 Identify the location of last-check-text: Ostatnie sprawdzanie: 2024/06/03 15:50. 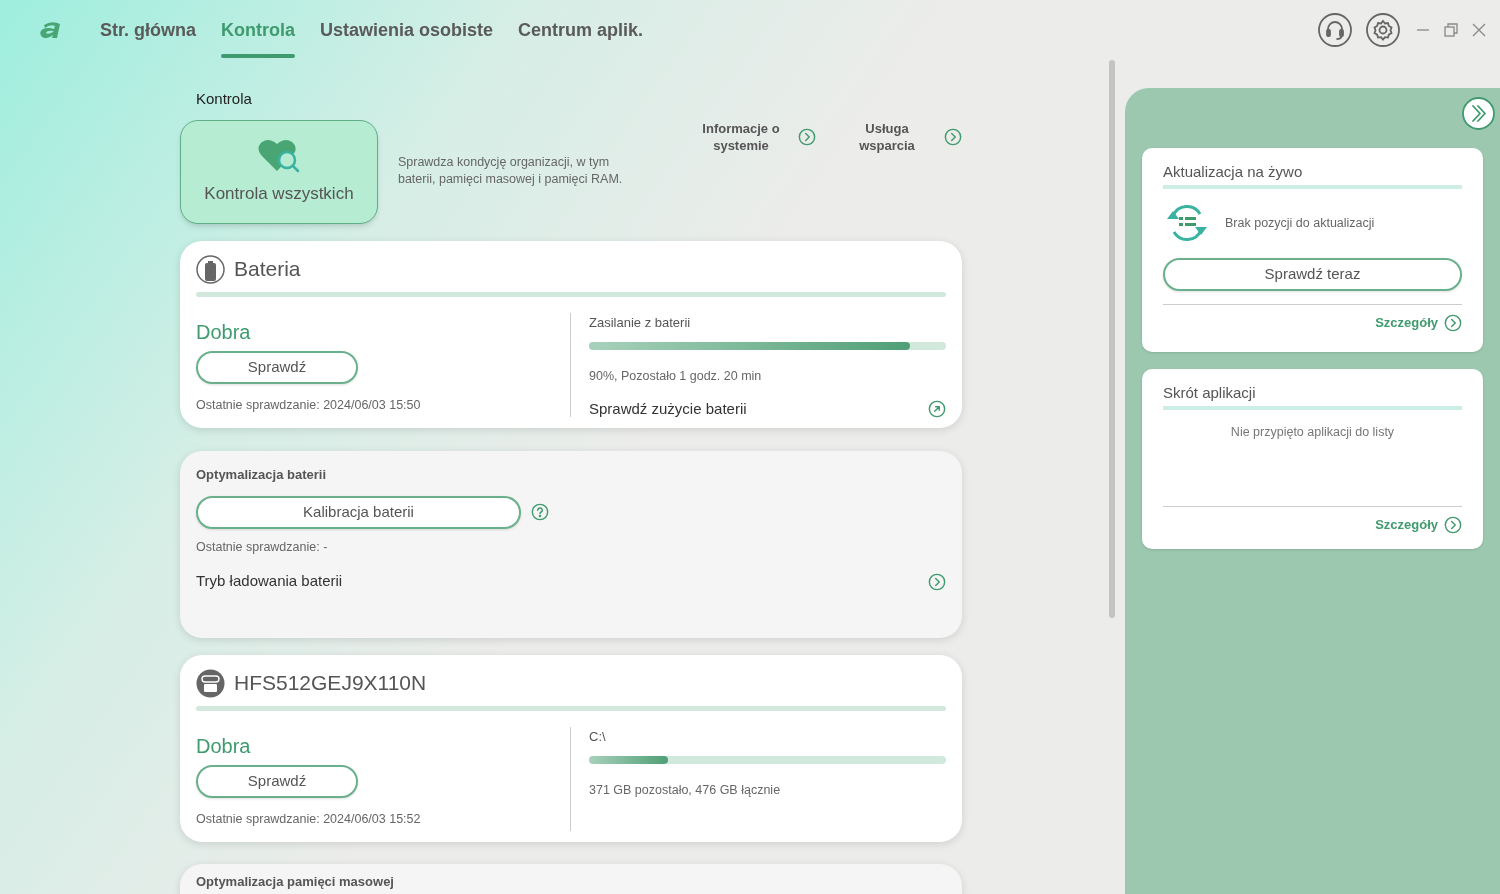
(308, 405).